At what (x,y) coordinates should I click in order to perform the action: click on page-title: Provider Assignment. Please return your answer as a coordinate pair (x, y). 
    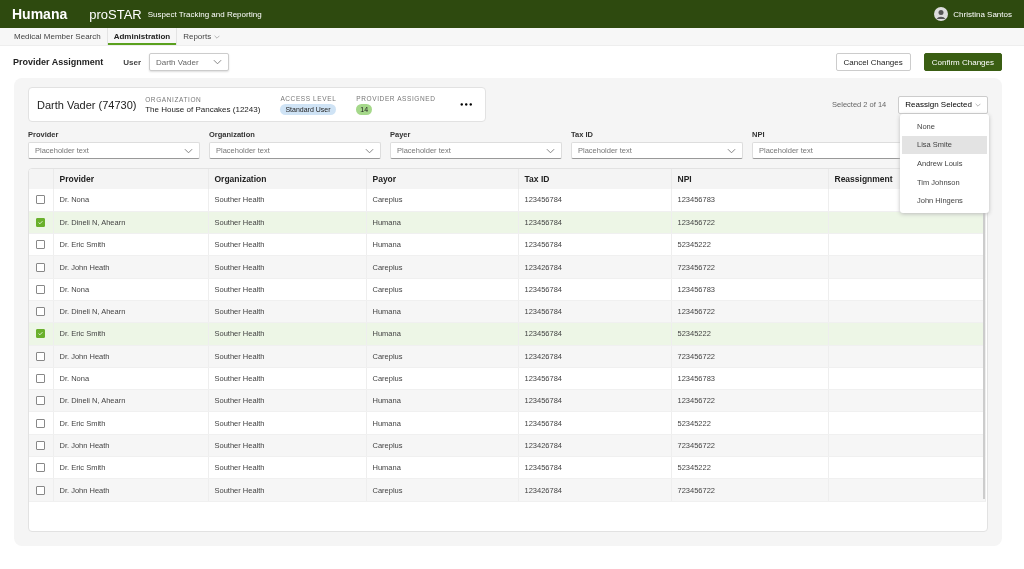
    Looking at the image, I should click on (58, 62).